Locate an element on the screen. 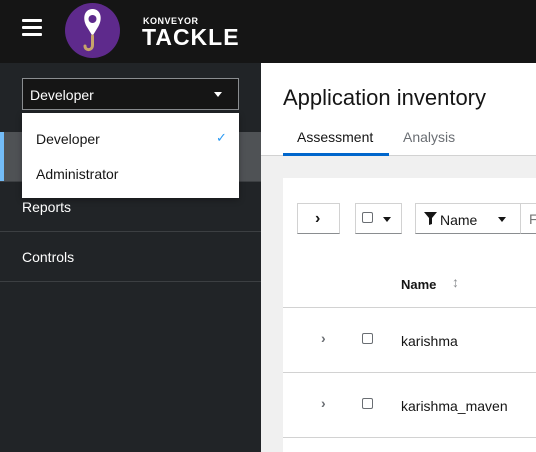 This screenshot has width=536, height=452. tab-analysis: Analysis is located at coordinates (429, 137).